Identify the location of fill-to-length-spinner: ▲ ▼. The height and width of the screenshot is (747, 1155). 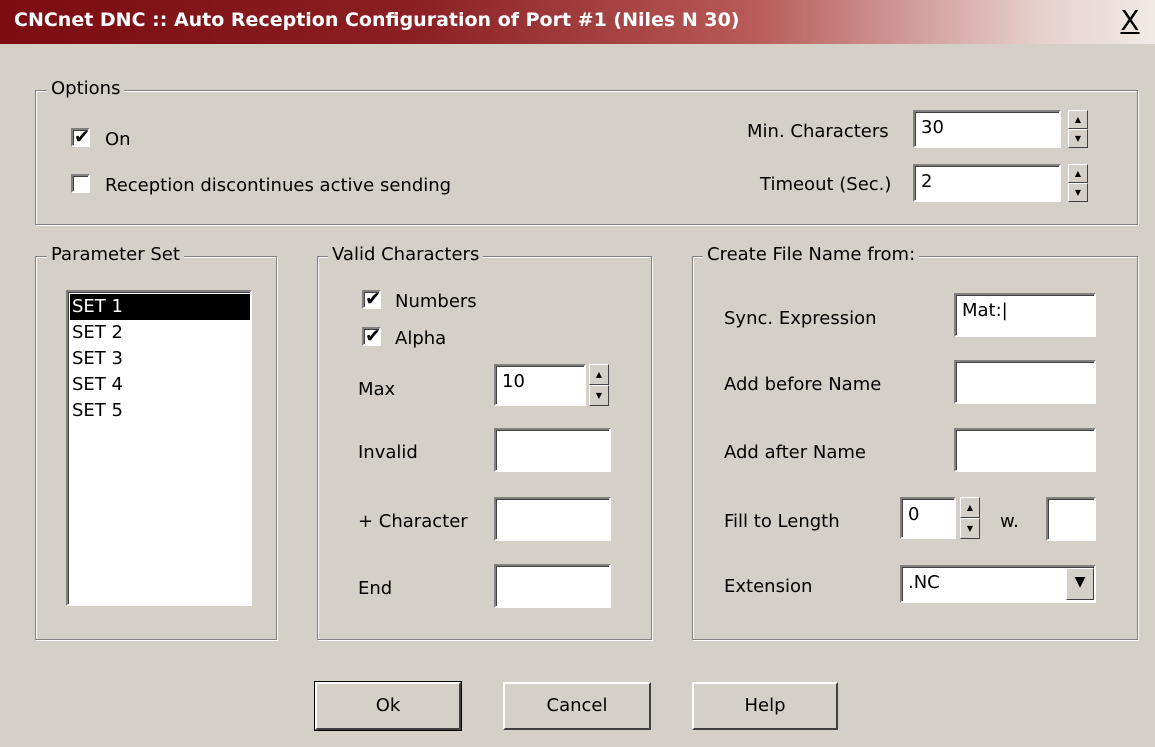
(970, 518).